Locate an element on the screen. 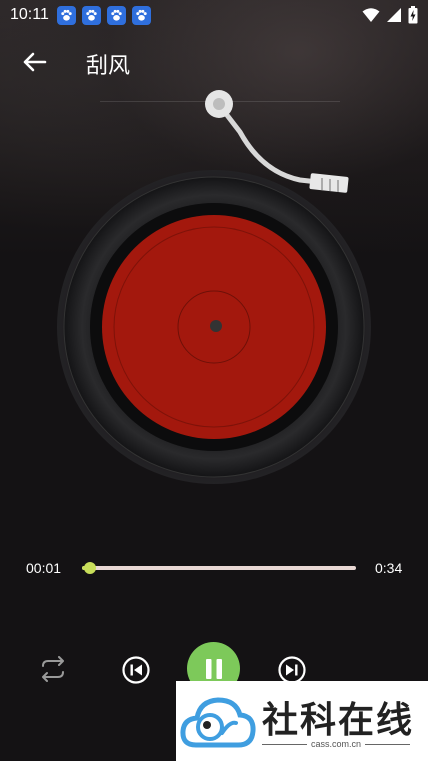  skip-previous-icon is located at coordinates (136, 670).